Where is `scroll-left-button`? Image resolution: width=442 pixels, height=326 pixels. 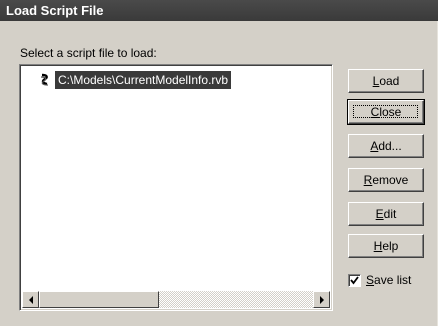
scroll-left-button is located at coordinates (30, 299).